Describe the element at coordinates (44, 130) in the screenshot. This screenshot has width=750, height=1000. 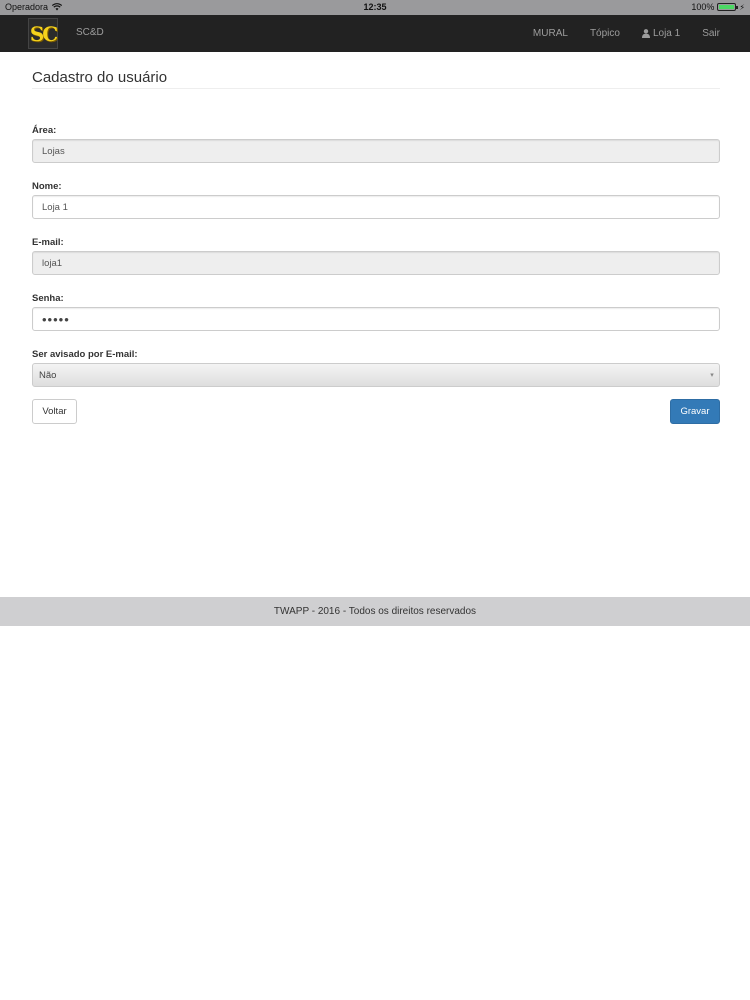
I see `area-label: Área:` at that location.